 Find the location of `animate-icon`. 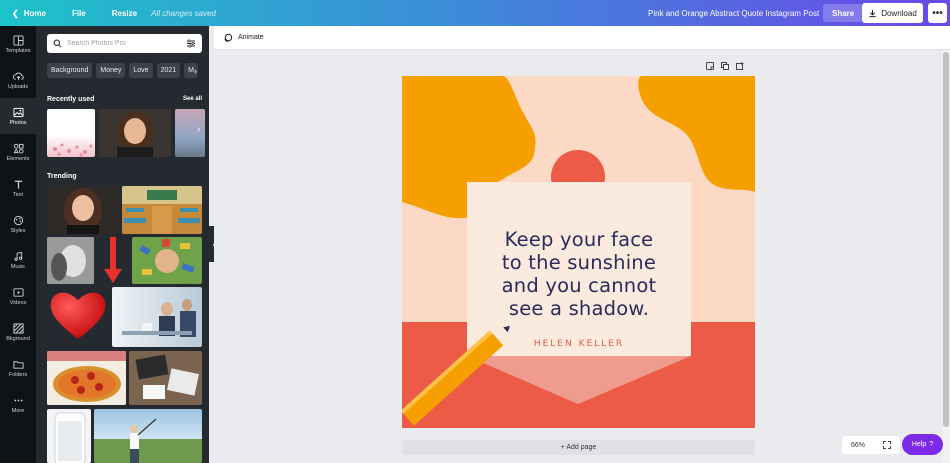

animate-icon is located at coordinates (228, 37).